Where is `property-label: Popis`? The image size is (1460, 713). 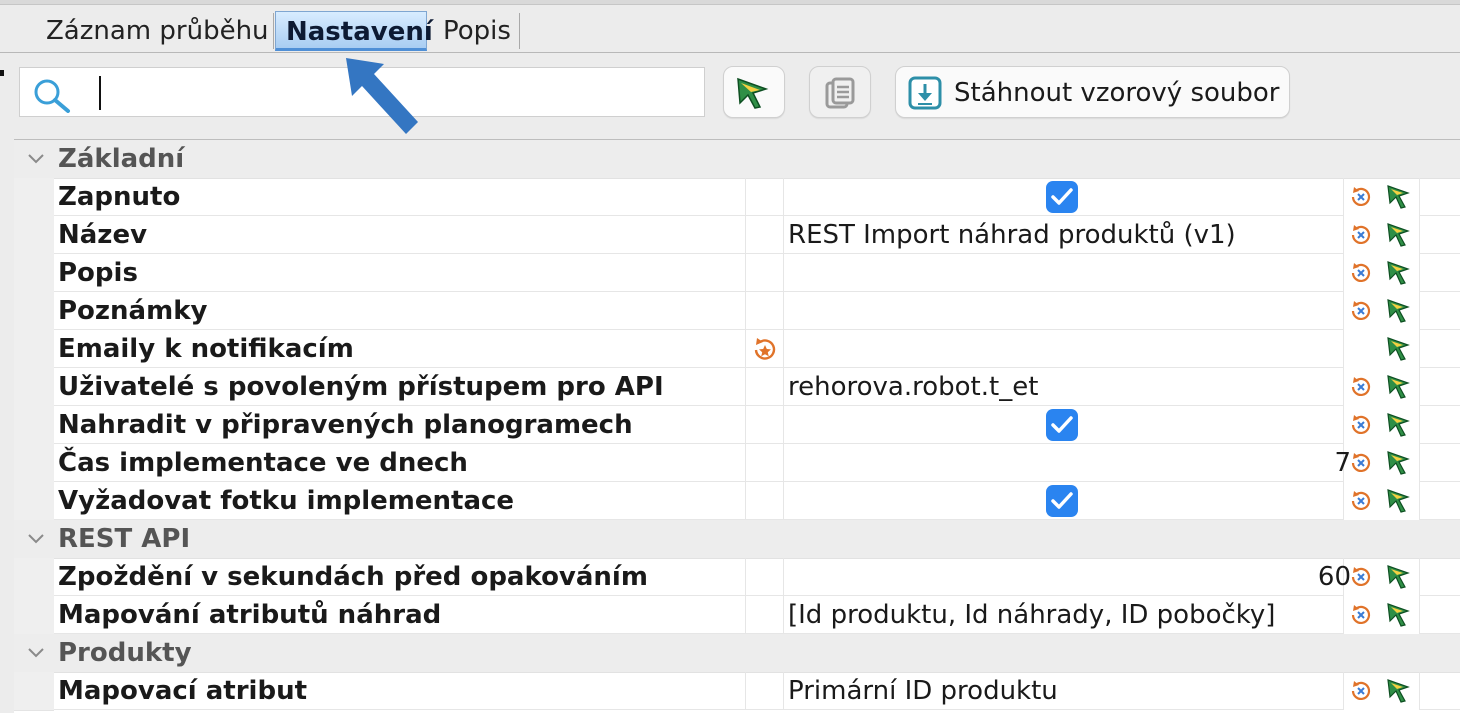 property-label: Popis is located at coordinates (98, 273).